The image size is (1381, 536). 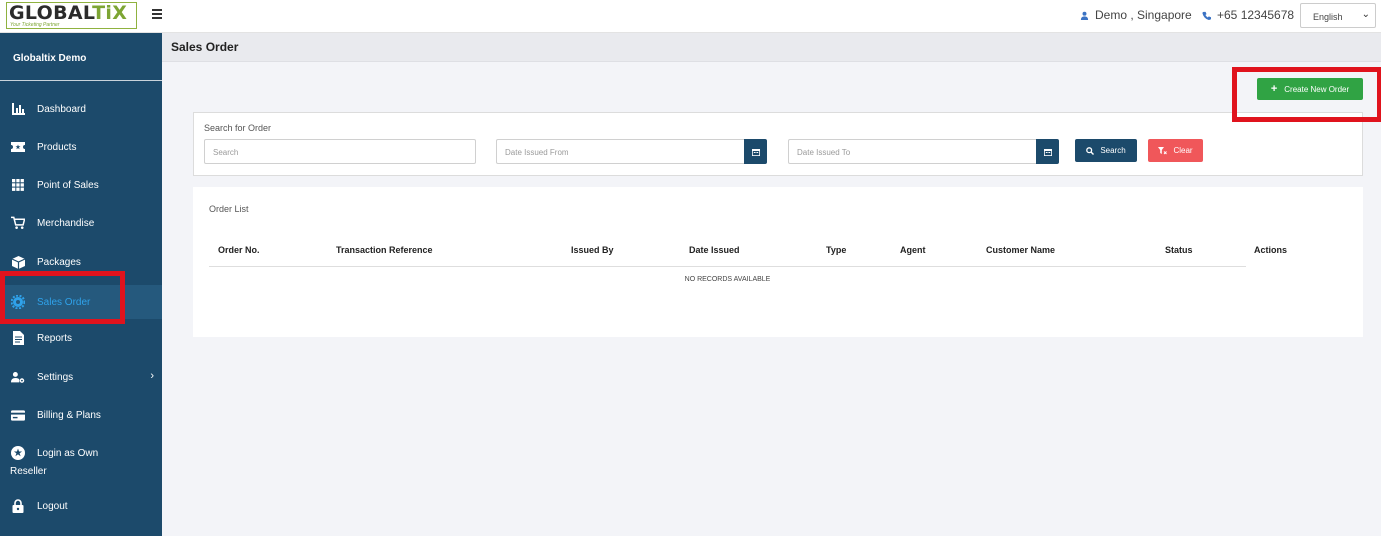 I want to click on user-info: Demo , Singapore, so click(x=1136, y=15).